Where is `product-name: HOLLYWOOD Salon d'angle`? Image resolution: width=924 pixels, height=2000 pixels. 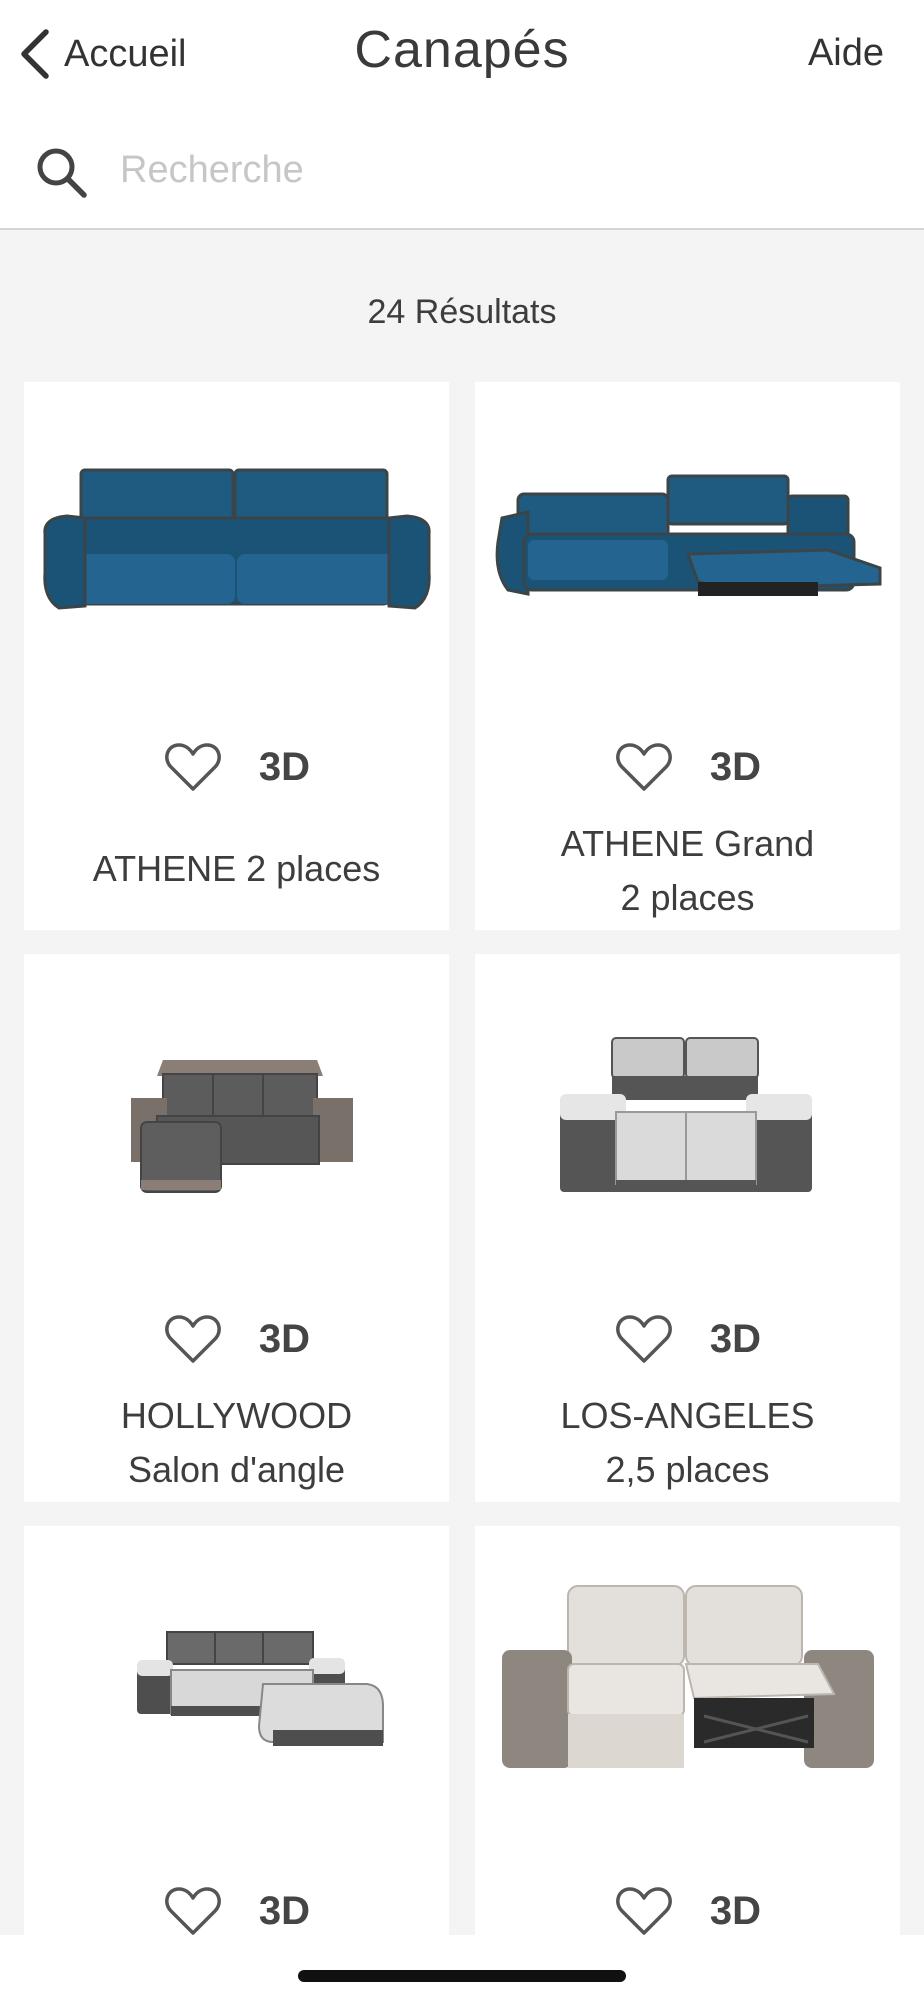 product-name: HOLLYWOOD Salon d'angle is located at coordinates (236, 1443).